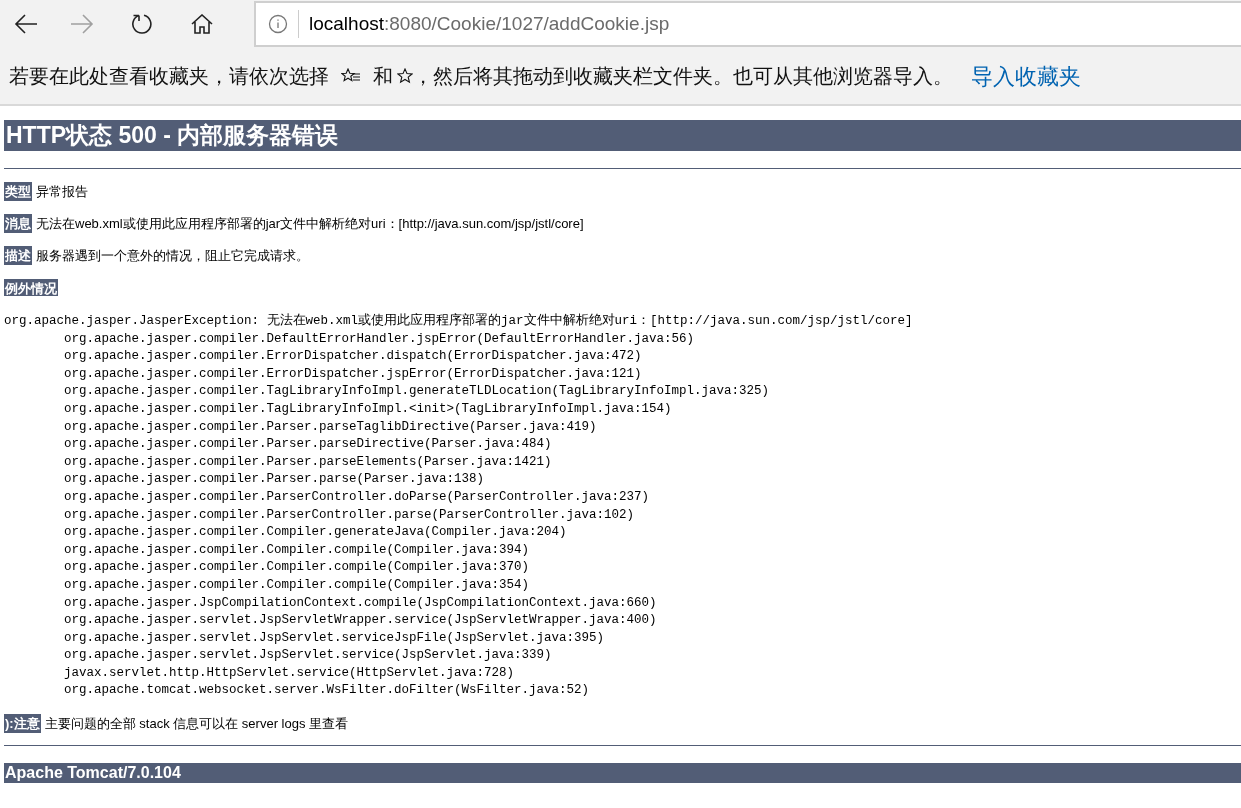 Image resolution: width=1241 pixels, height=808 pixels. Describe the element at coordinates (142, 24) in the screenshot. I see `refresh-icon` at that location.